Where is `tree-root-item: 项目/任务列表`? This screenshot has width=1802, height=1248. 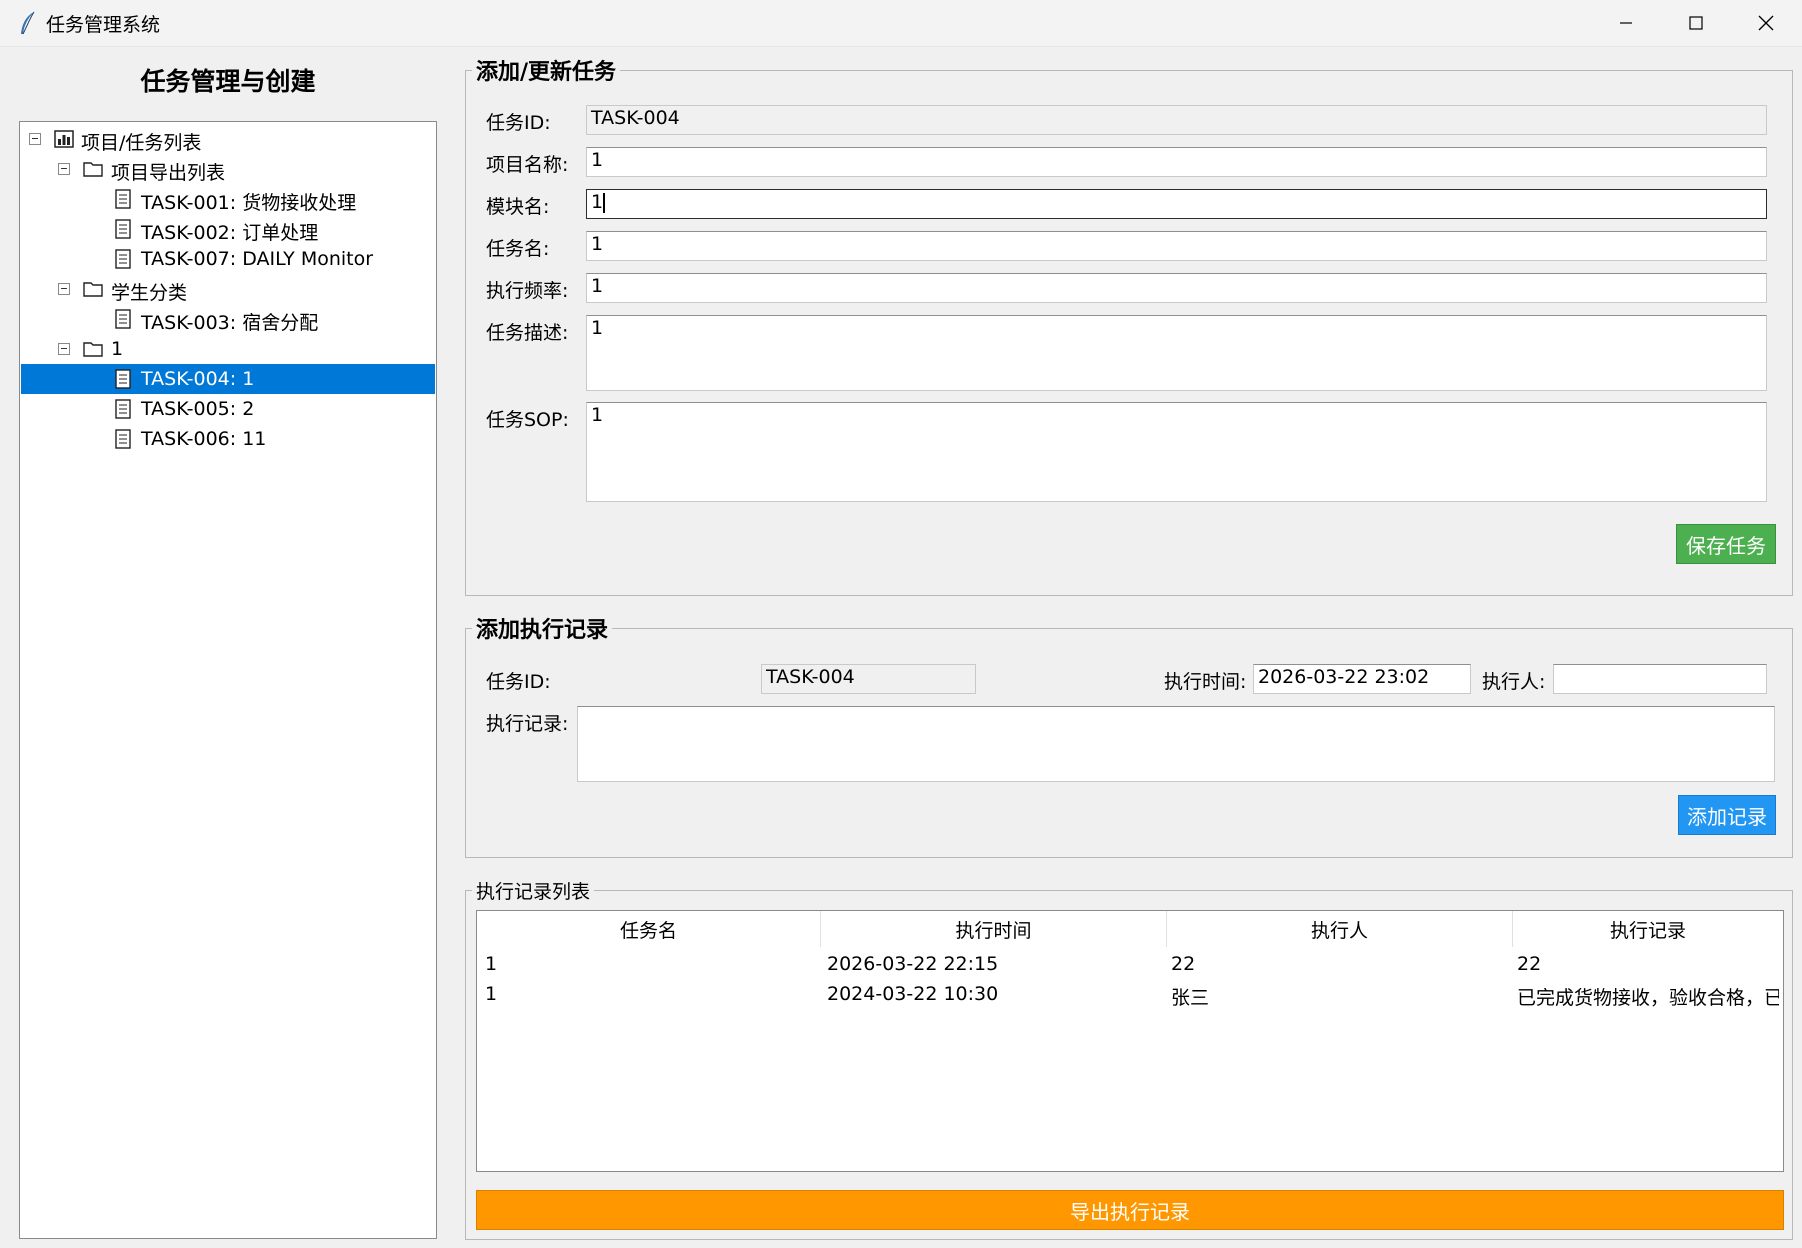 tree-root-item: 项目/任务列表 is located at coordinates (228, 139).